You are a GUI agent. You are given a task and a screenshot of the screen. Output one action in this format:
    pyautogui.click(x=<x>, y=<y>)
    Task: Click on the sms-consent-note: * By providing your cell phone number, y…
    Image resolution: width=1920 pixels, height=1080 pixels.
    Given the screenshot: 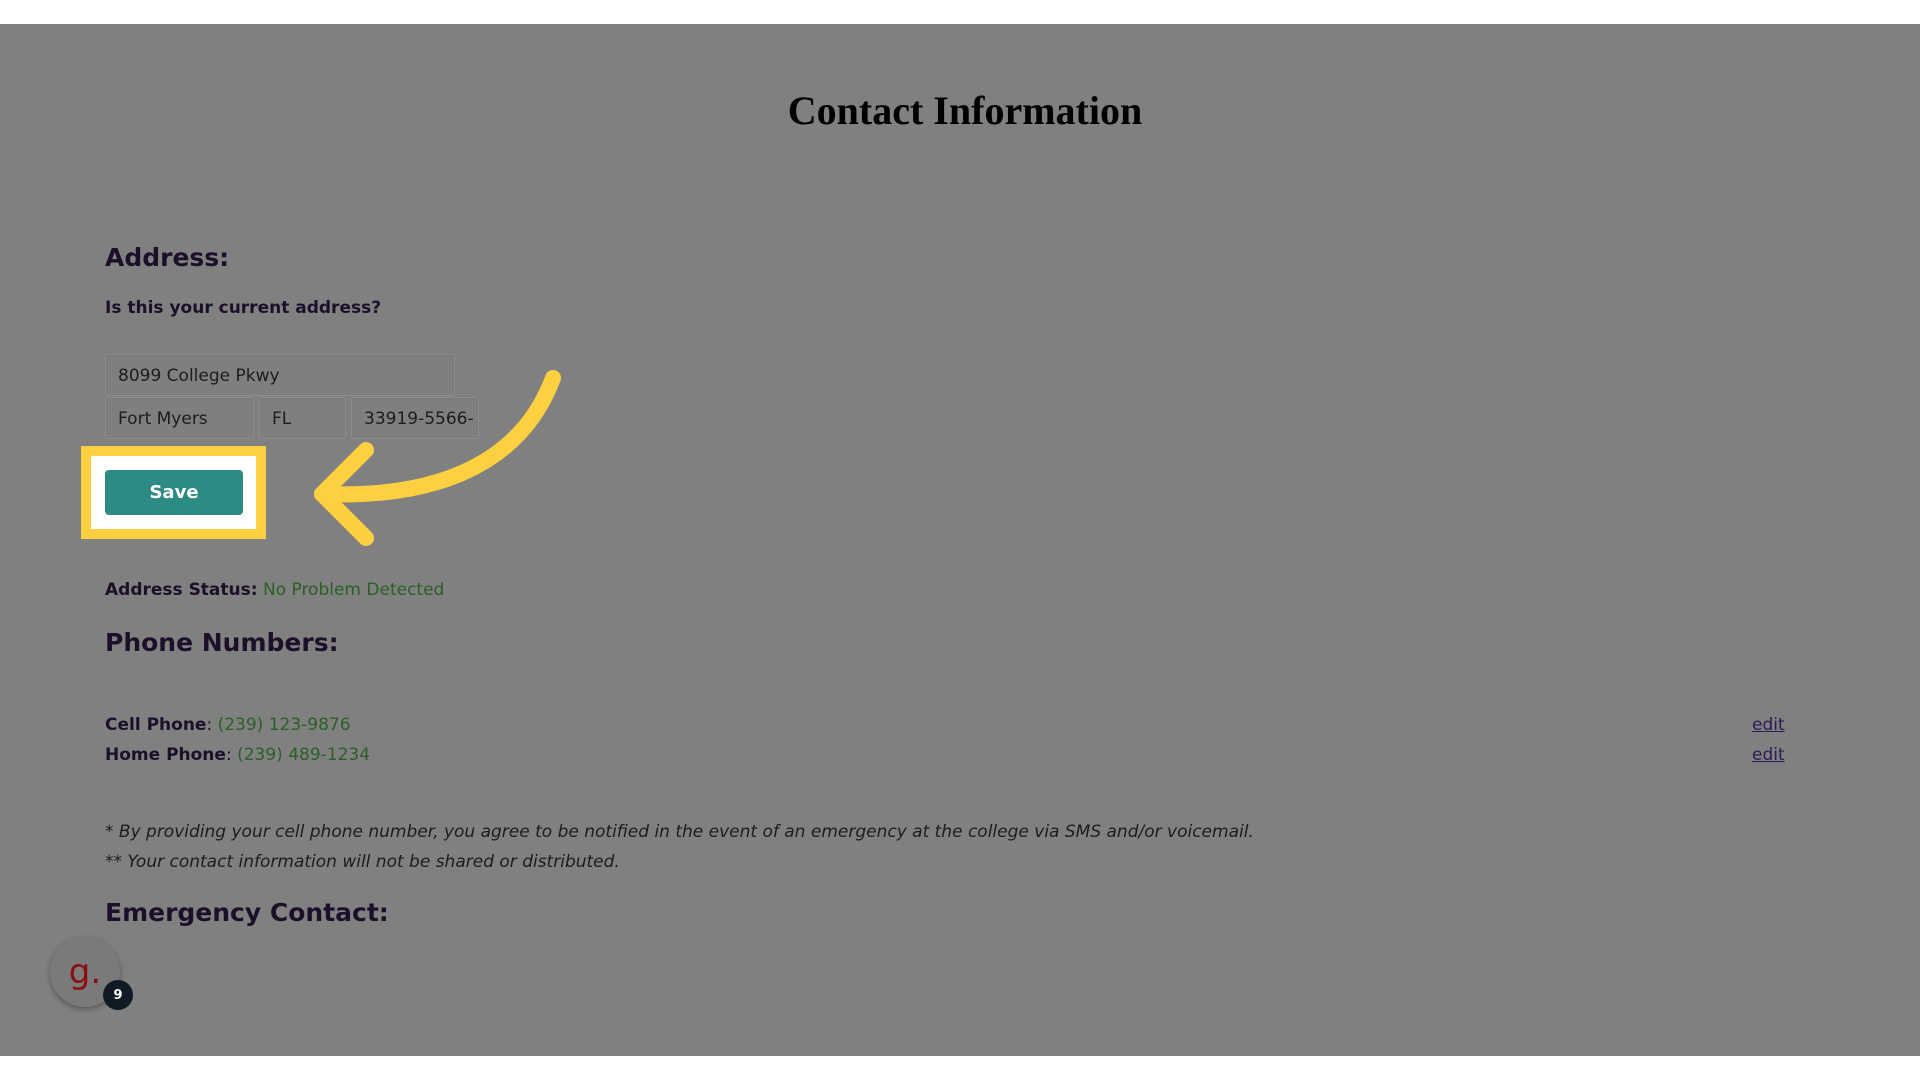 What is the action you would take?
    pyautogui.click(x=679, y=832)
    